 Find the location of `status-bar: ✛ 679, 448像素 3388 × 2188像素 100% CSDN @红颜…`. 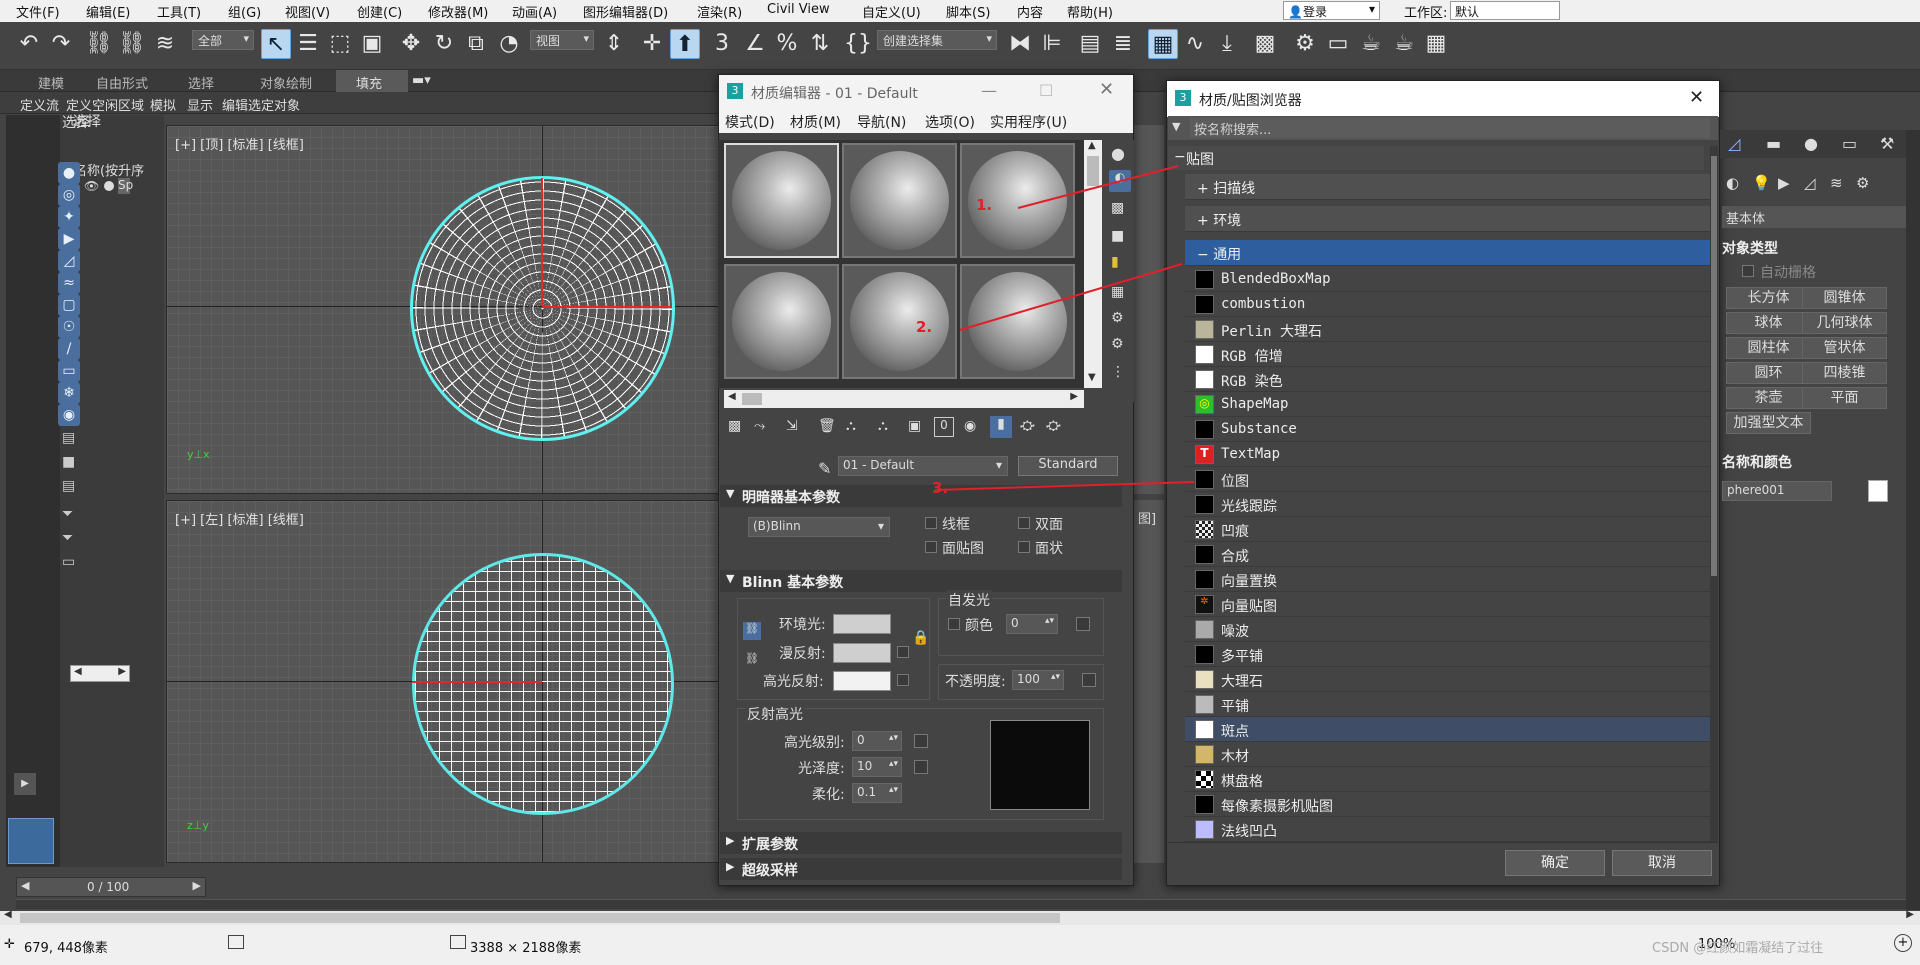

status-bar: ✛ 679, 448像素 3388 × 2188像素 100% CSDN @红颜… is located at coordinates (960, 945).